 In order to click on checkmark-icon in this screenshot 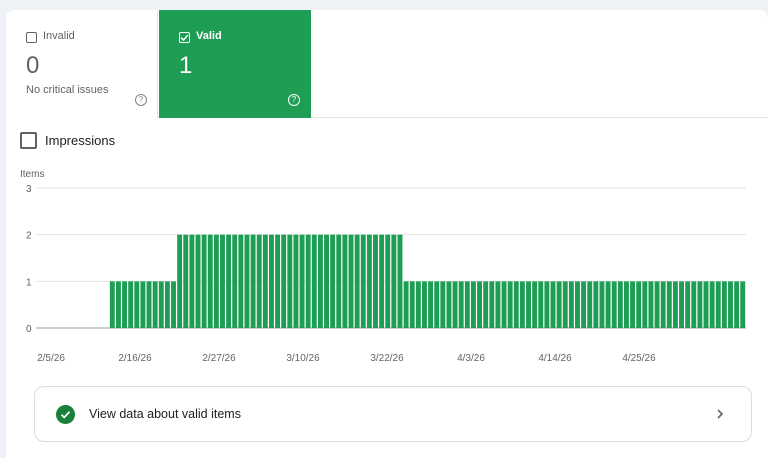, I will do `click(184, 38)`.